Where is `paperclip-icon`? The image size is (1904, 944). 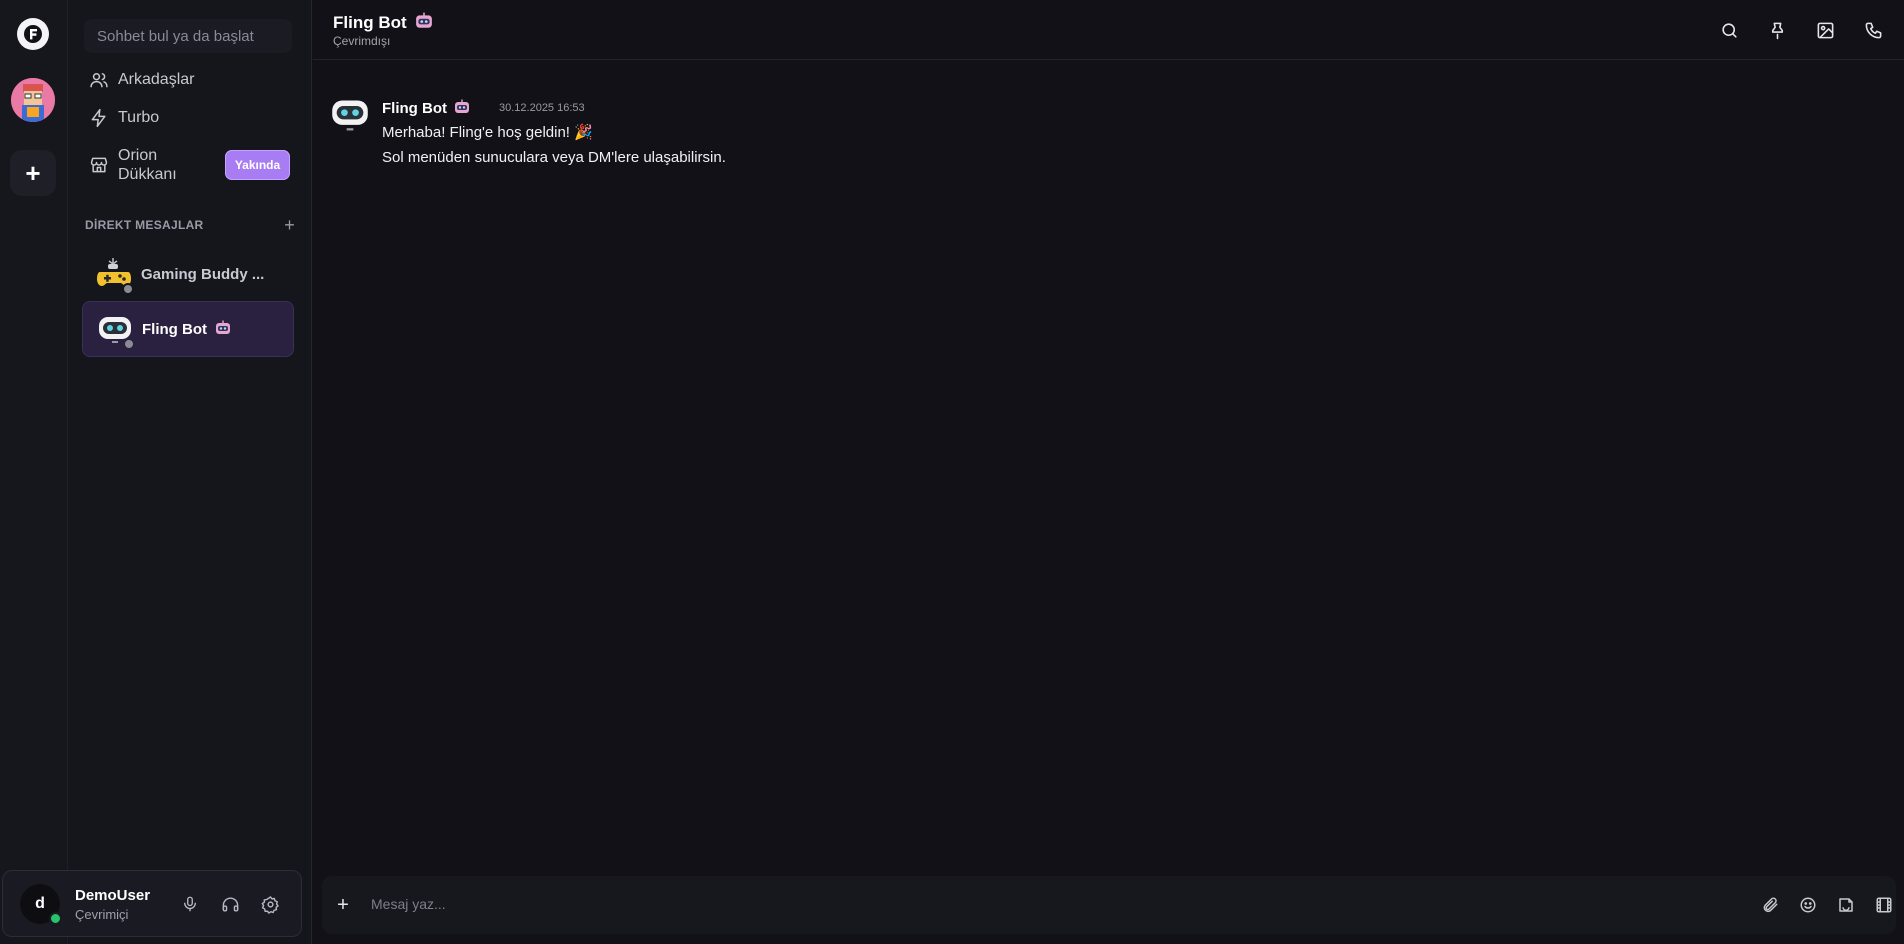 paperclip-icon is located at coordinates (1770, 905).